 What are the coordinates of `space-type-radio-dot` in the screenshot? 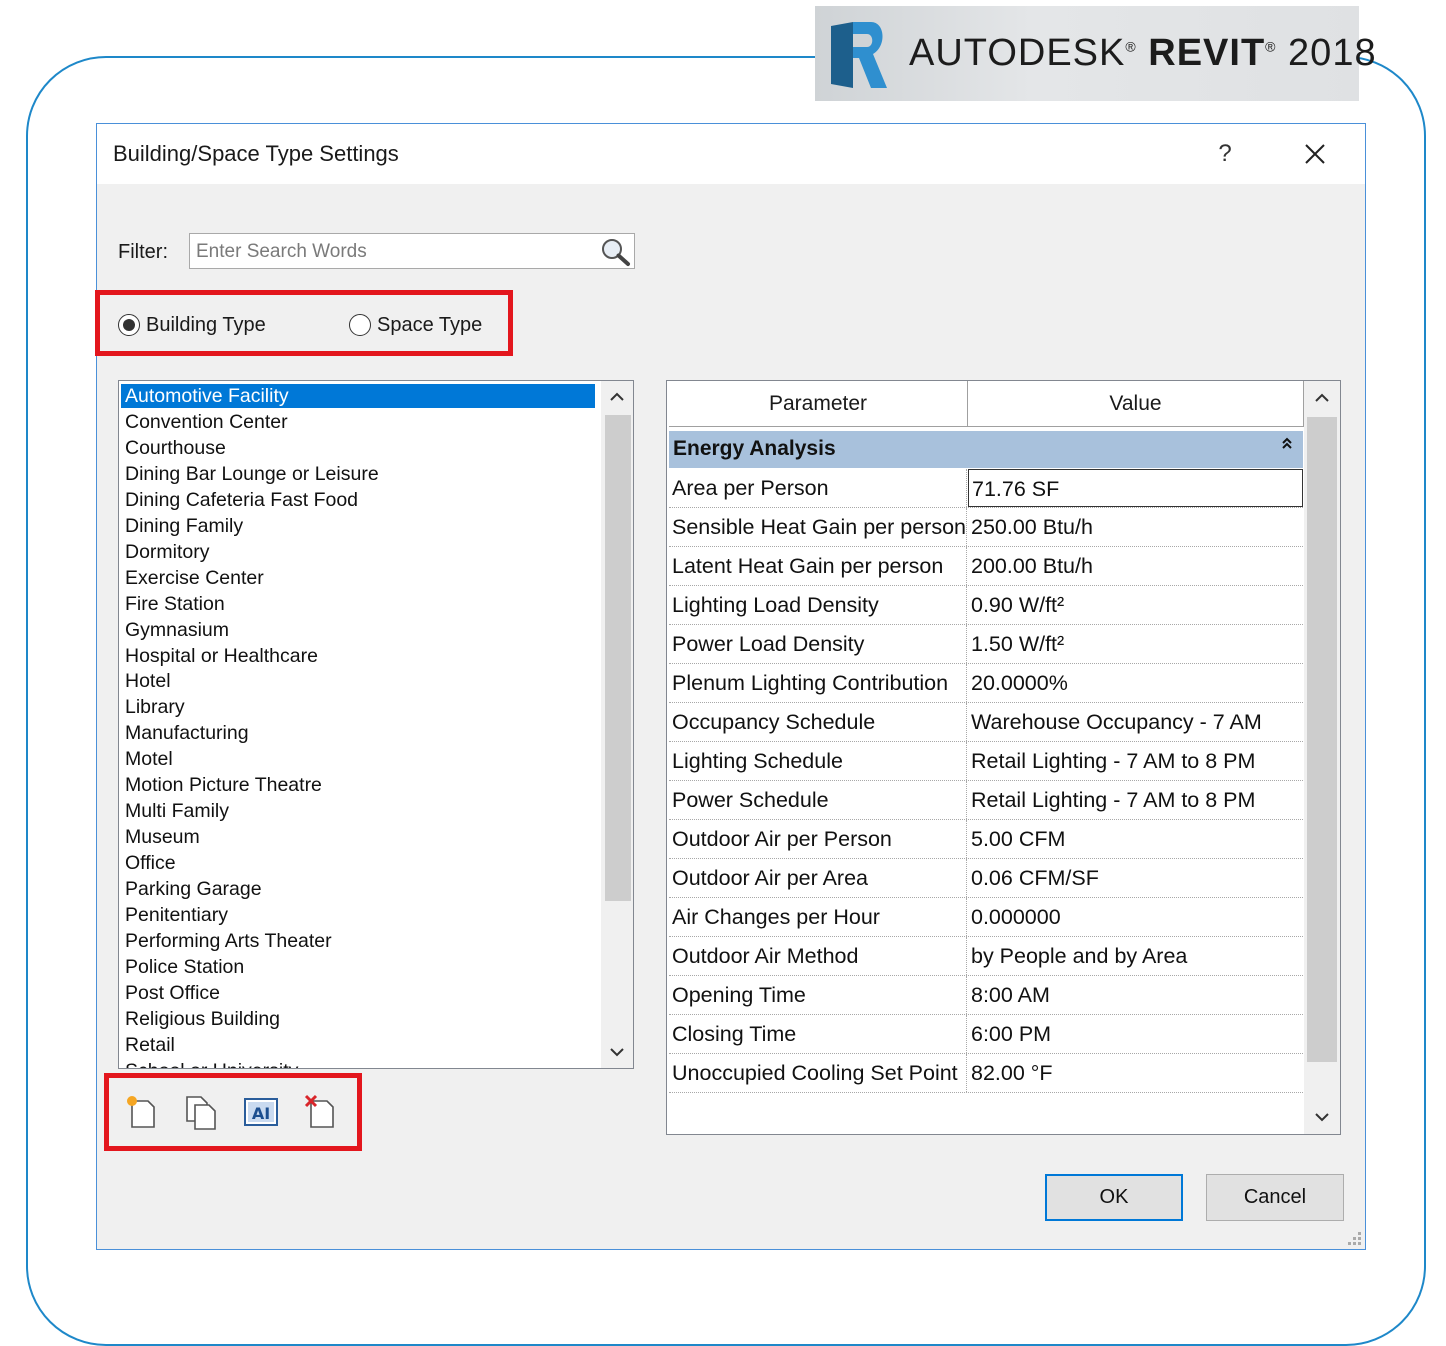 It's located at (360, 325).